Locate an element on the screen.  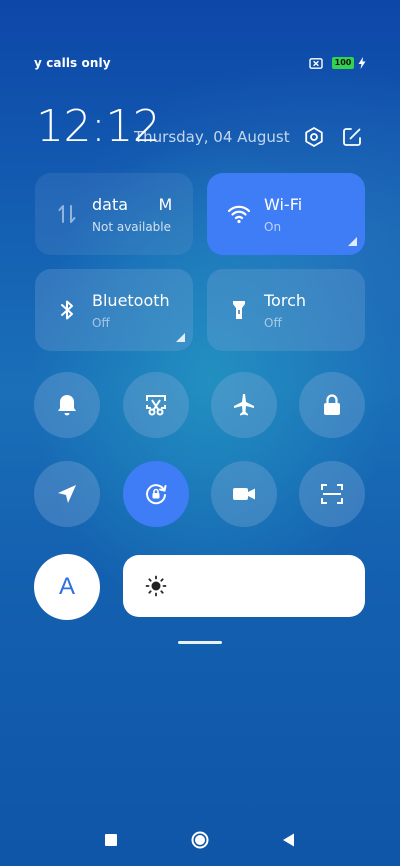
tile-wifi-subtitle: On is located at coordinates (273, 227).